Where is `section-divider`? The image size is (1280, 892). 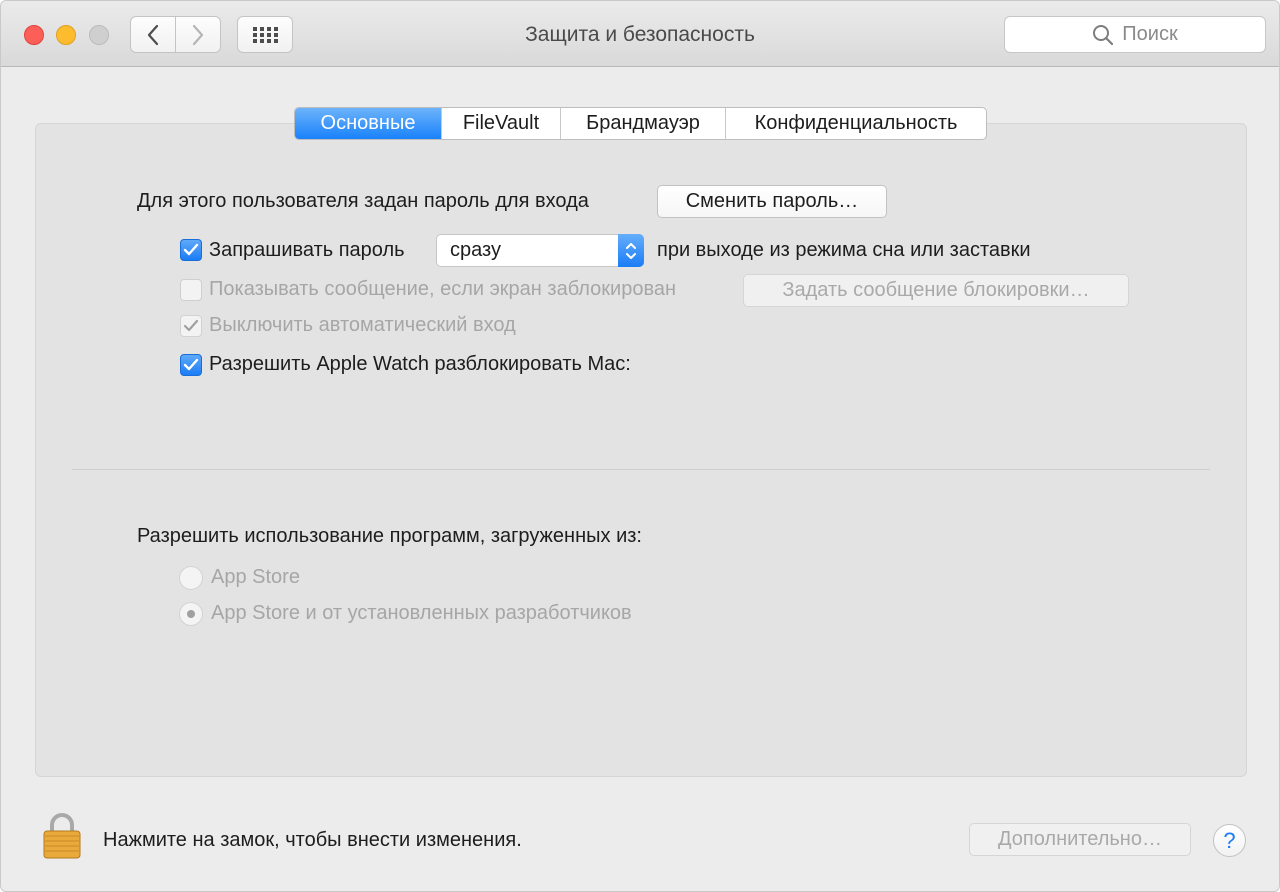 section-divider is located at coordinates (641, 469).